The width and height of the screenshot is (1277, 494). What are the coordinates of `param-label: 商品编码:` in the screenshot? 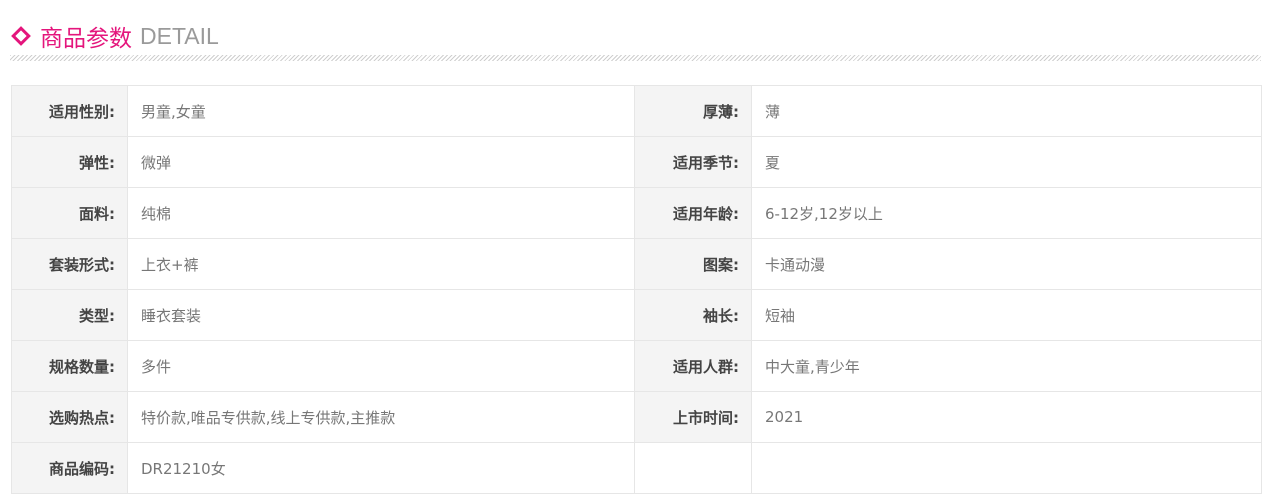 It's located at (70, 468).